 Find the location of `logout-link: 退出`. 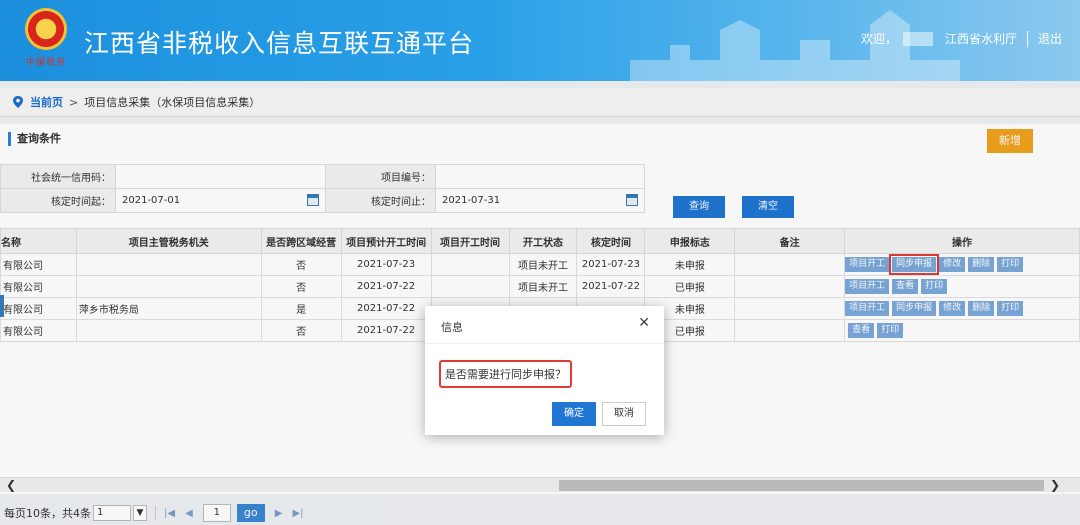

logout-link: 退出 is located at coordinates (1050, 38).